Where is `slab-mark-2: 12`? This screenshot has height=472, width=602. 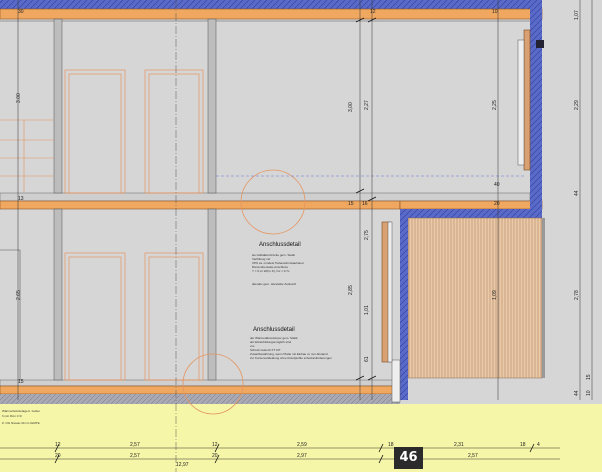
slab-mark-2: 12 is located at coordinates (373, 12).